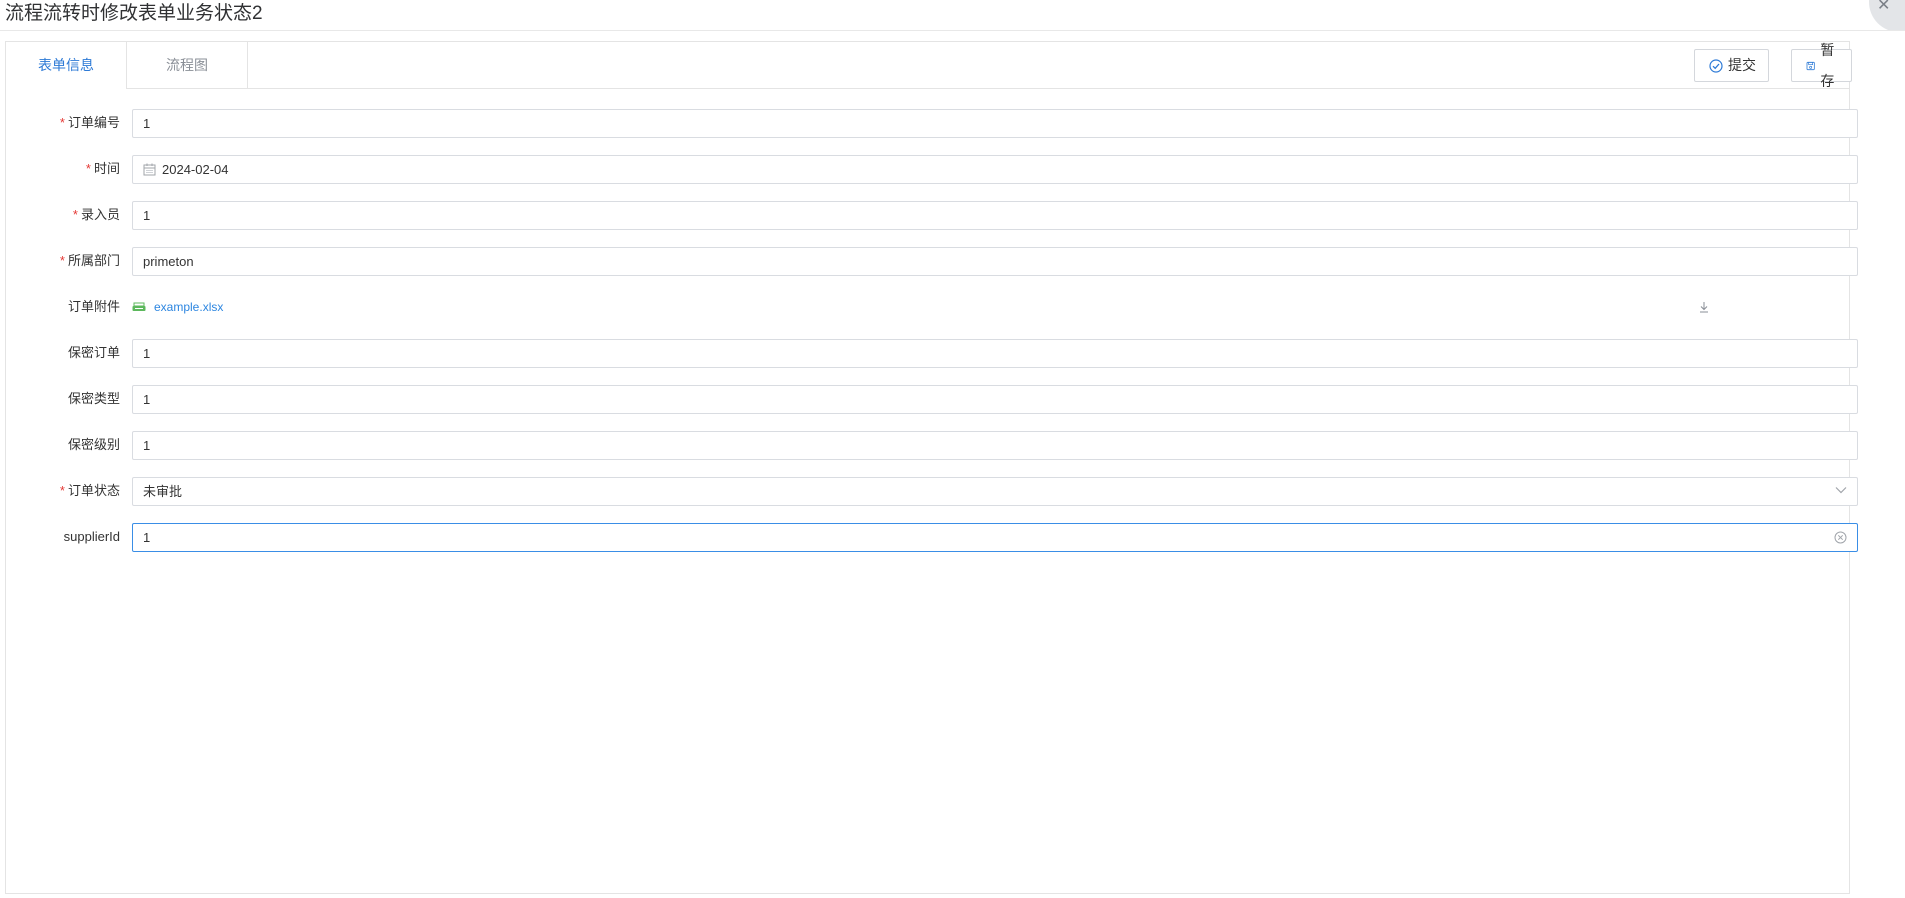 The height and width of the screenshot is (898, 1905). I want to click on order-status-label: * 订单状态, so click(63, 491).